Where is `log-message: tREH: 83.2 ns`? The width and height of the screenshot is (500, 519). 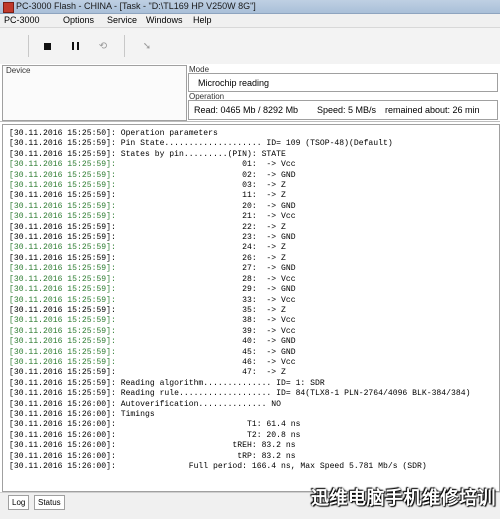 log-message: tREH: 83.2 ns is located at coordinates (205, 446).